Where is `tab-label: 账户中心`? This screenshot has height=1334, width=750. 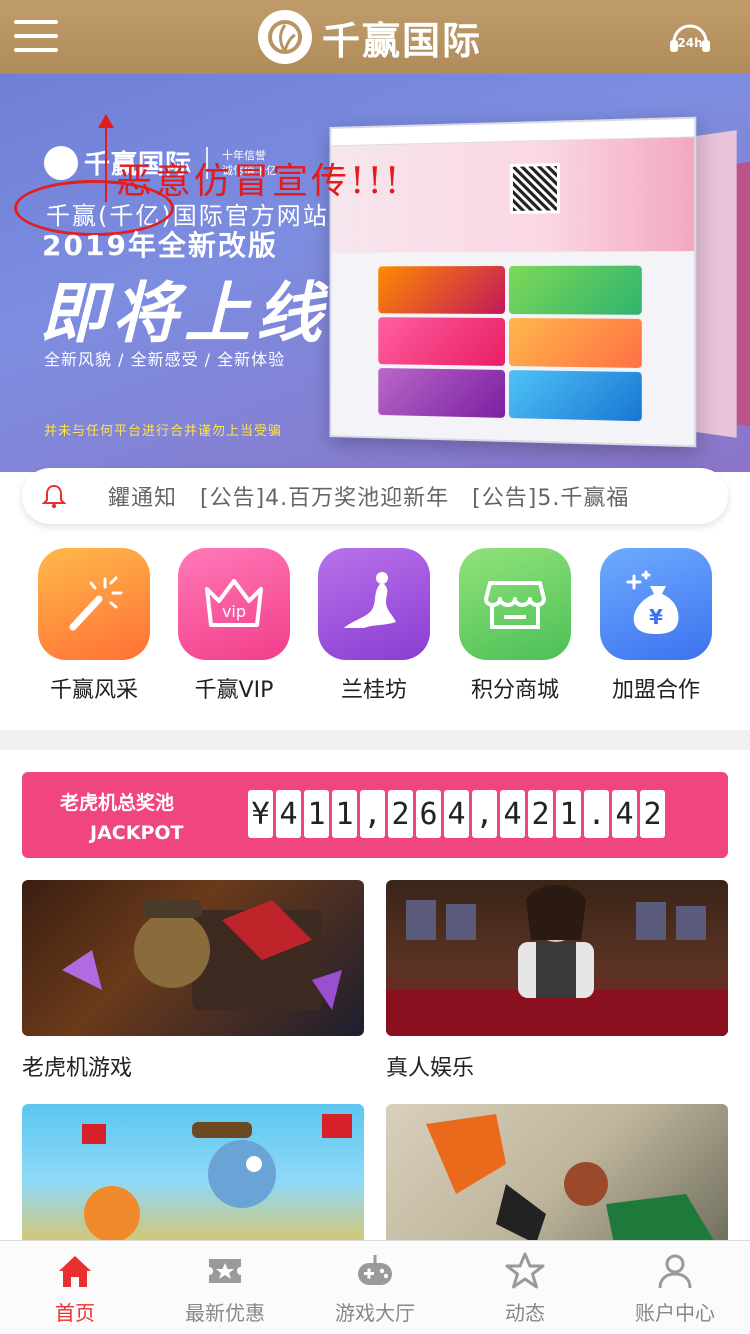
tab-label: 账户中心 is located at coordinates (675, 1313).